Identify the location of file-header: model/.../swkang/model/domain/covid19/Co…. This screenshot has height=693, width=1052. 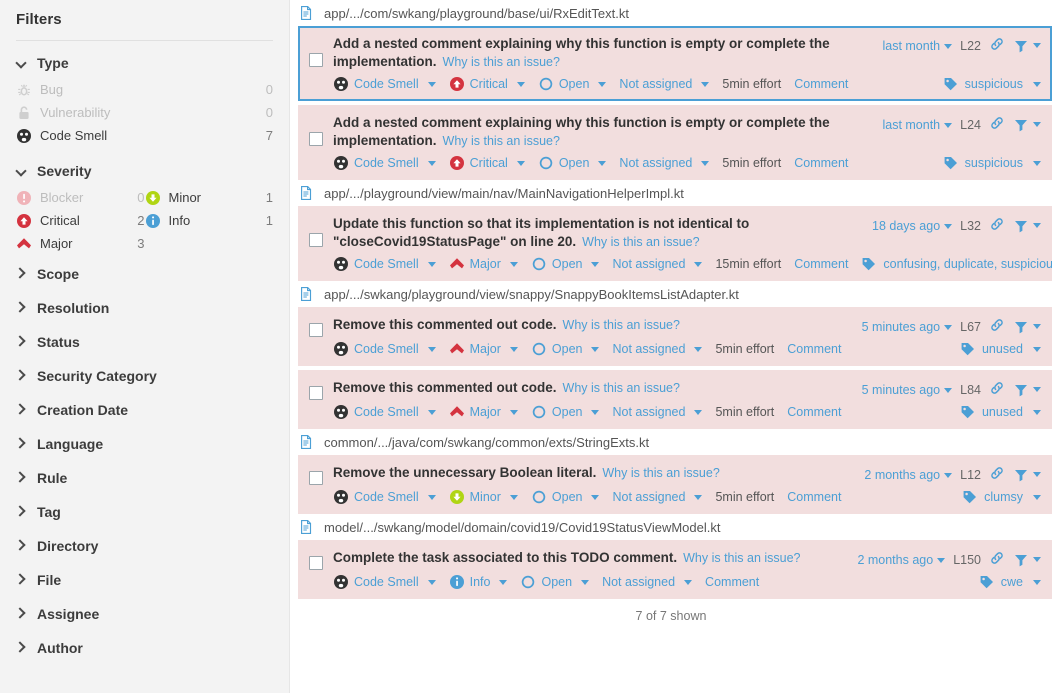
(671, 527).